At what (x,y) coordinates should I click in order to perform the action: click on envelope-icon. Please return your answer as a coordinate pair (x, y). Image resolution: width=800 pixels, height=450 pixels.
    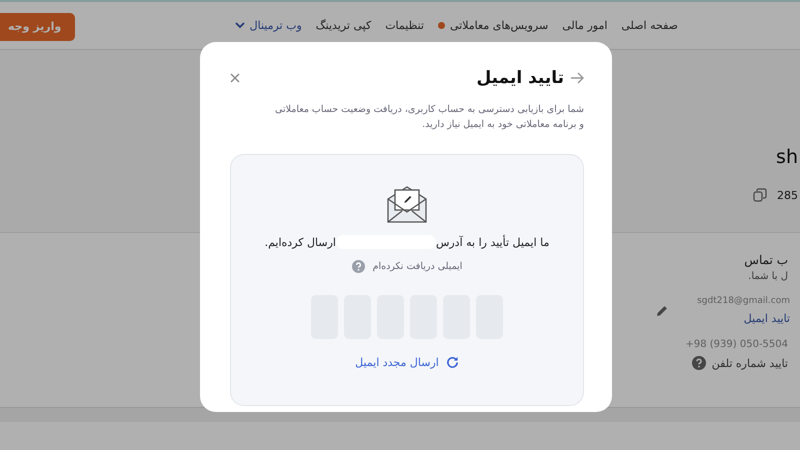
    Looking at the image, I should click on (407, 204).